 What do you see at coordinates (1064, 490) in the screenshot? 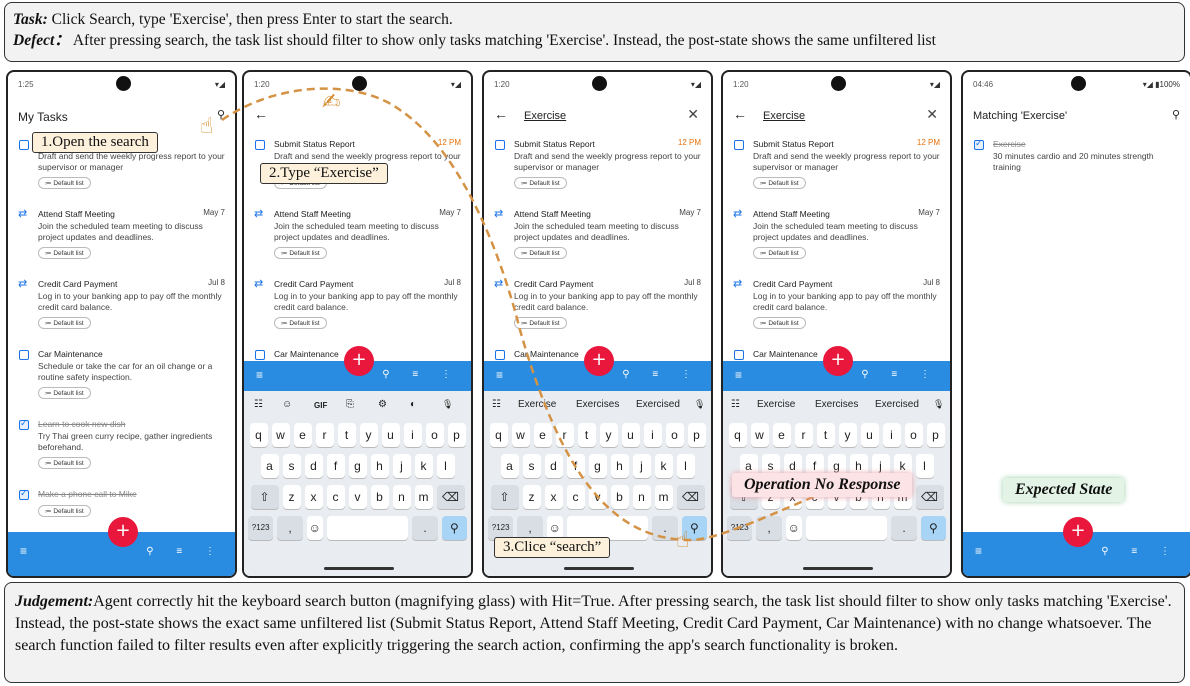
I see `expected-state-banner: Expected State` at bounding box center [1064, 490].